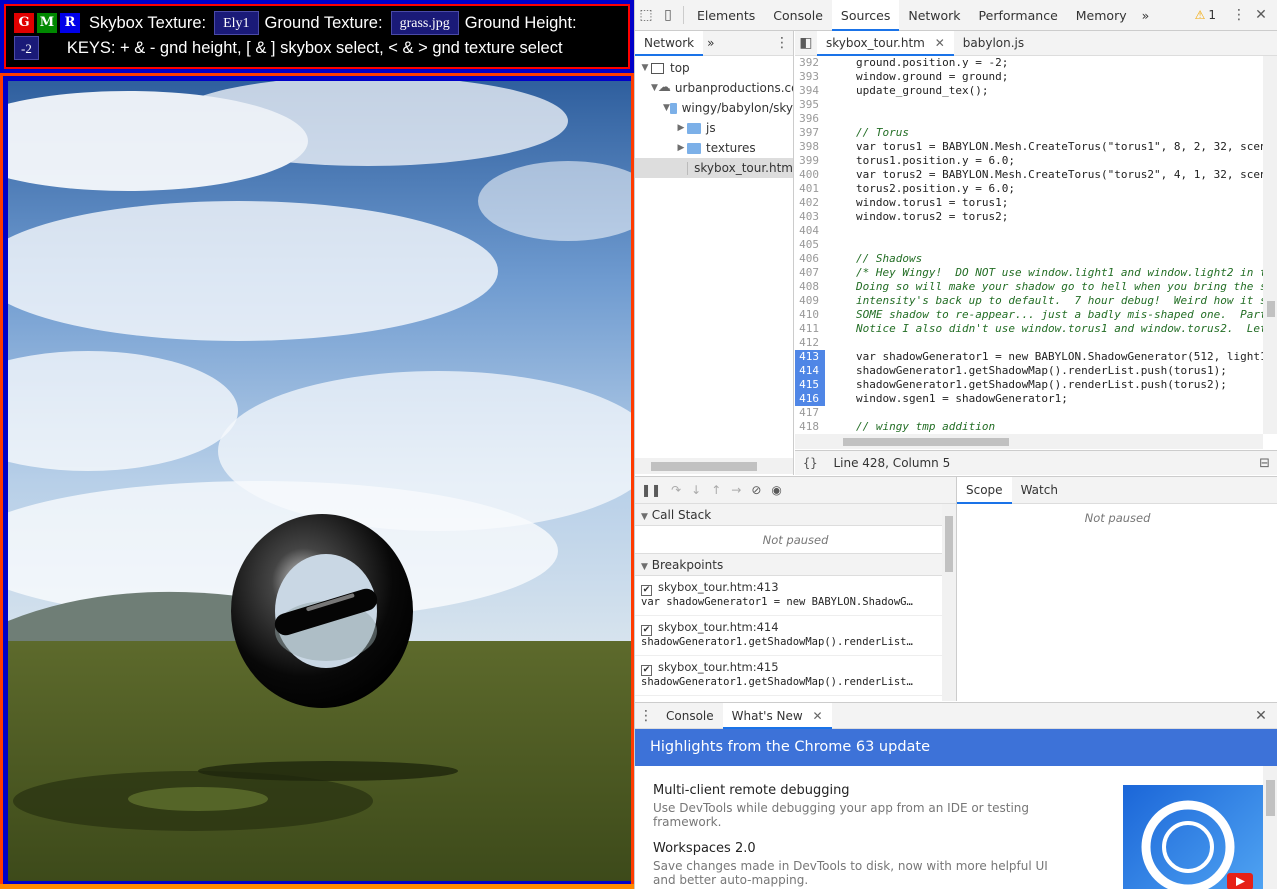 Image resolution: width=1277 pixels, height=889 pixels. Describe the element at coordinates (1036, 189) in the screenshot. I see `code-line: 401 torus2.position.y = 6.0;` at that location.